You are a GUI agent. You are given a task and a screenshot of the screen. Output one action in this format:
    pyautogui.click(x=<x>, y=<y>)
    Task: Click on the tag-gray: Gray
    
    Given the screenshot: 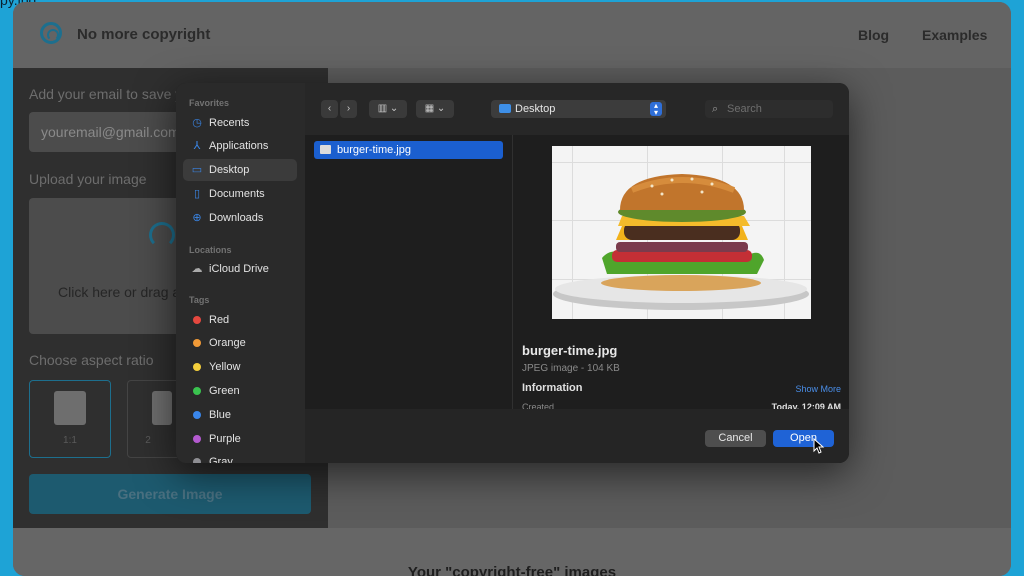 What is the action you would take?
    pyautogui.click(x=240, y=457)
    